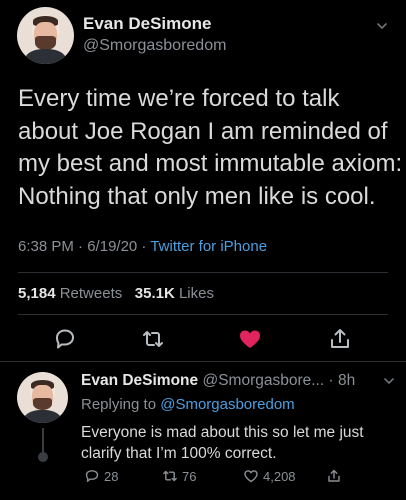  I want to click on author-name: Evan DeSimone, so click(147, 24).